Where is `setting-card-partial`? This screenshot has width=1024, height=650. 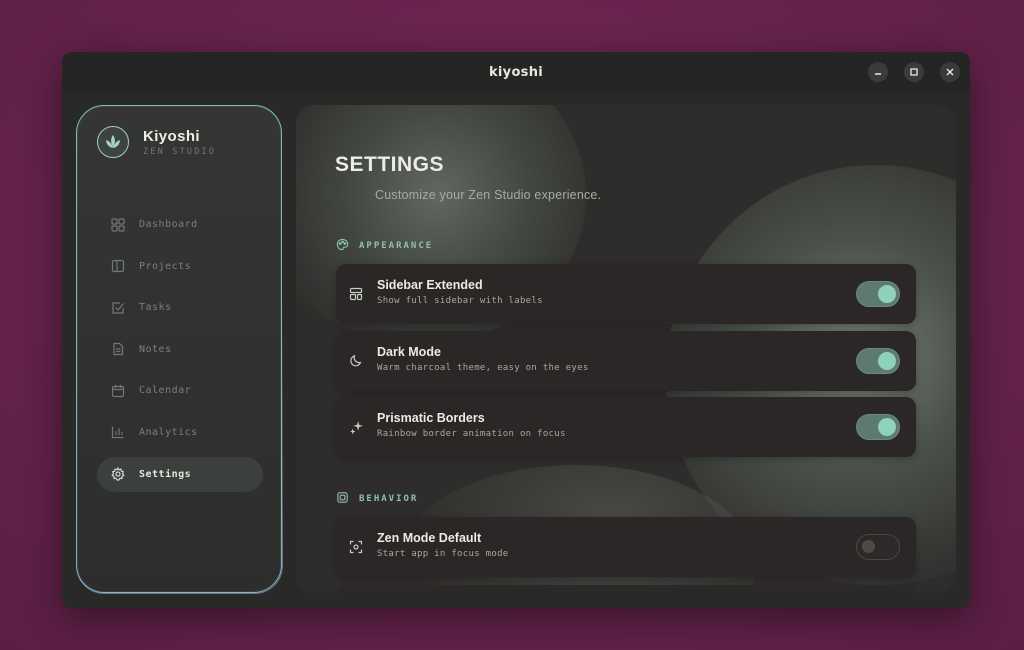 setting-card-partial is located at coordinates (626, 589).